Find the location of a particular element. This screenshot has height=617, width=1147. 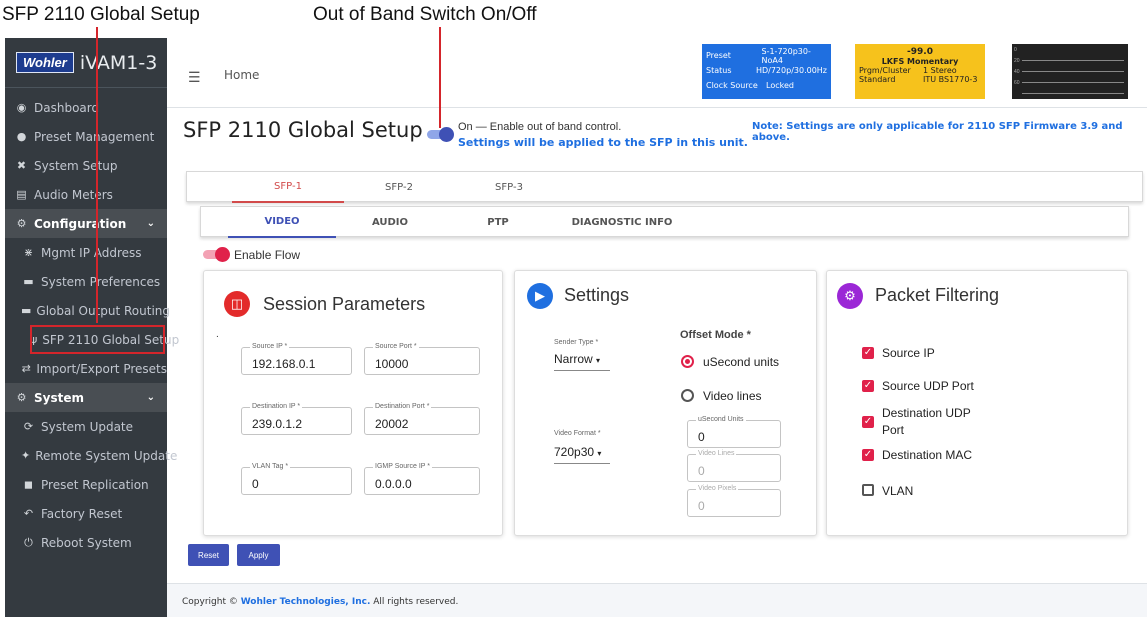

source-port-field: Source Port * 10000 is located at coordinates (422, 359).